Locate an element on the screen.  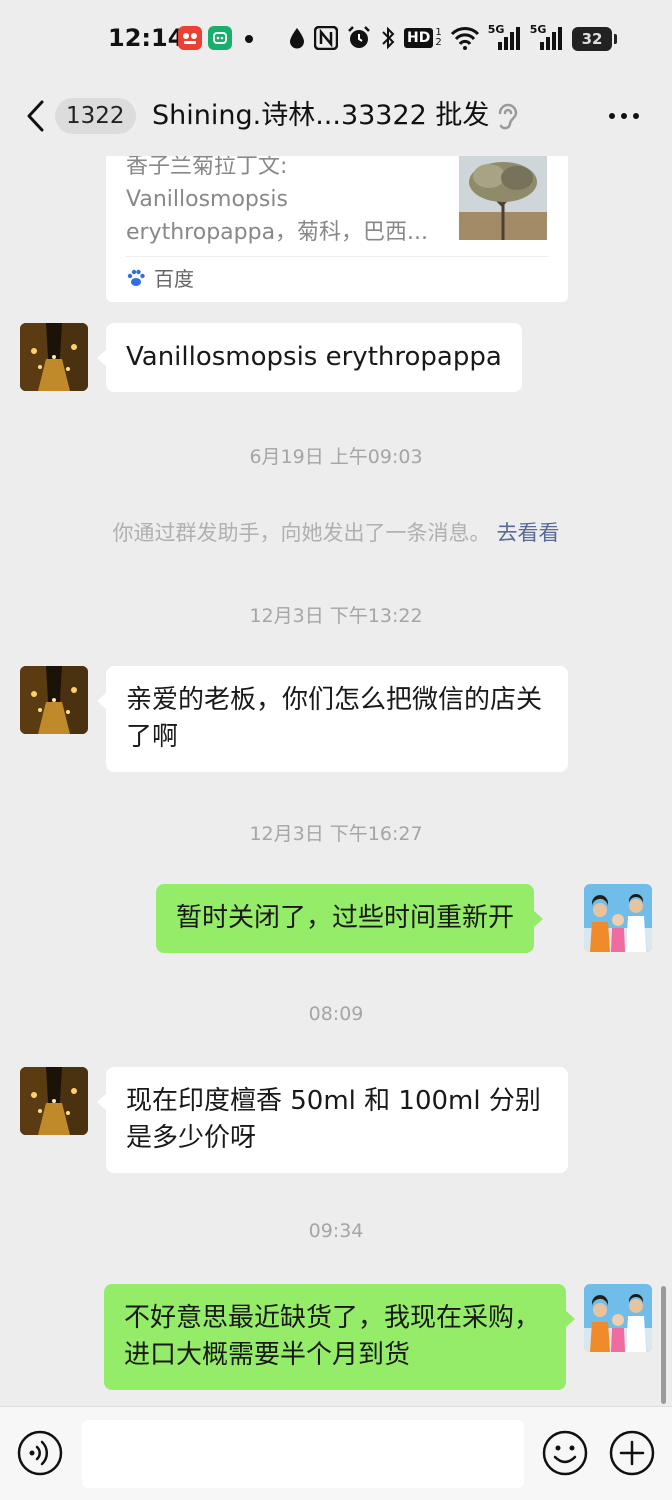
link-card-thumbnail is located at coordinates (503, 198).